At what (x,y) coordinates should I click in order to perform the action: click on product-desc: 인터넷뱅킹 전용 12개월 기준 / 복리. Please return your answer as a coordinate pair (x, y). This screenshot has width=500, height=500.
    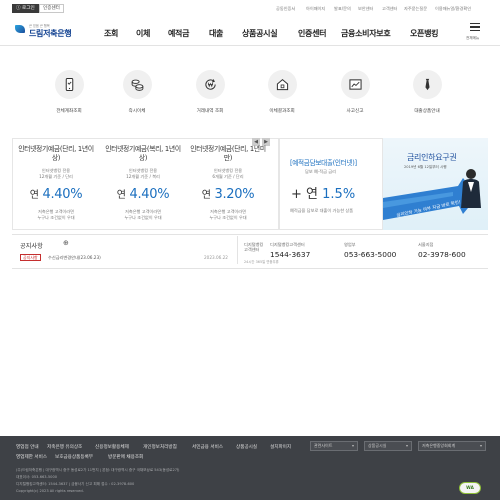
    Looking at the image, I should click on (143, 173).